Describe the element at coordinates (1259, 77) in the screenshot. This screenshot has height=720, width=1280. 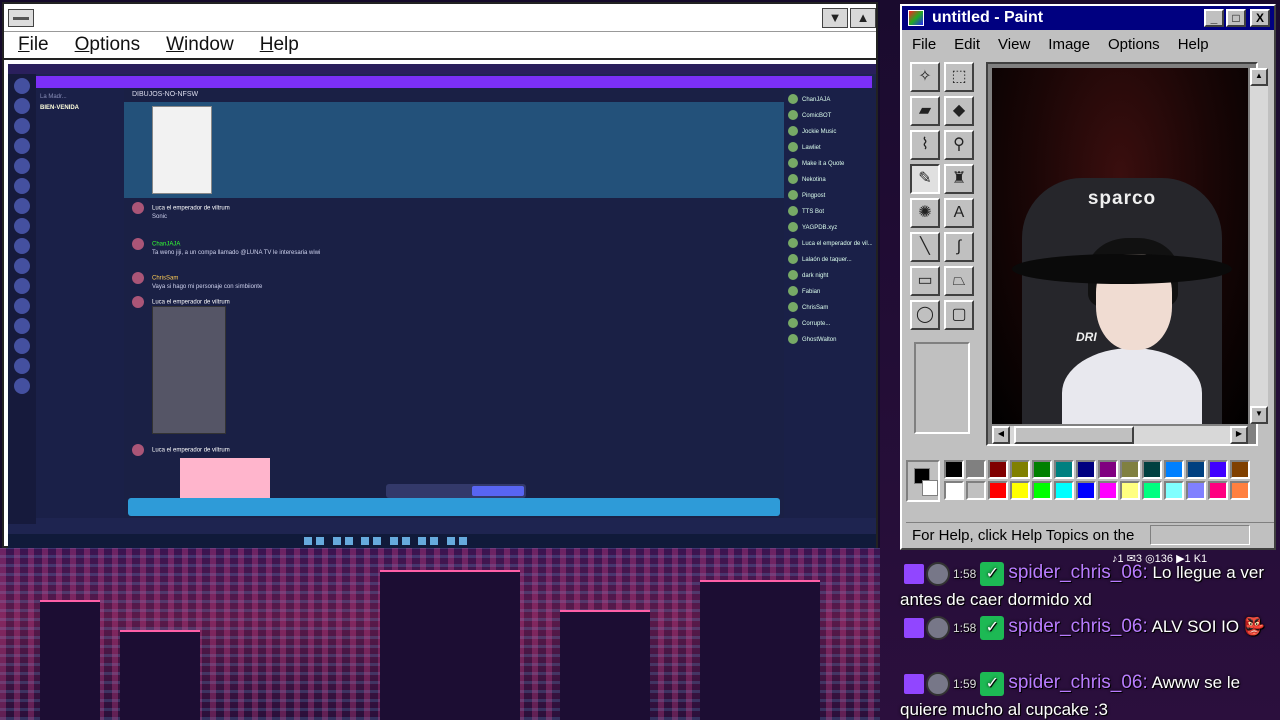
I see `scroll-up-icon: ▲` at that location.